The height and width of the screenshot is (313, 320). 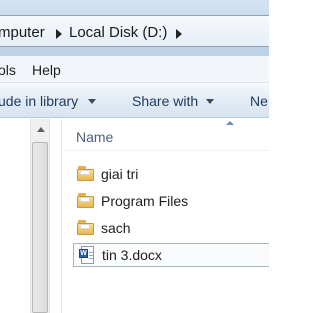 I want to click on list-item-tin-3-docx: W tin 3.docx, so click(x=171, y=255).